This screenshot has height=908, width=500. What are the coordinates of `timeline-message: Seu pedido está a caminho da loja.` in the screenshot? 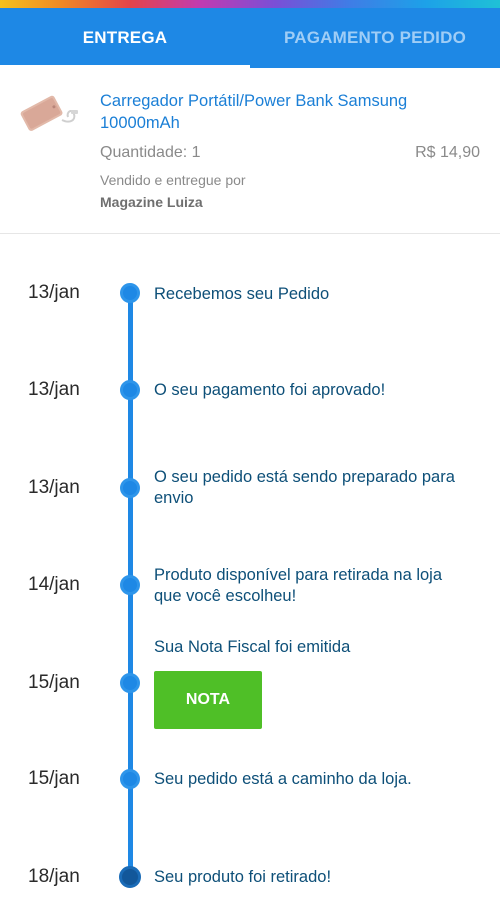 It's located at (283, 779).